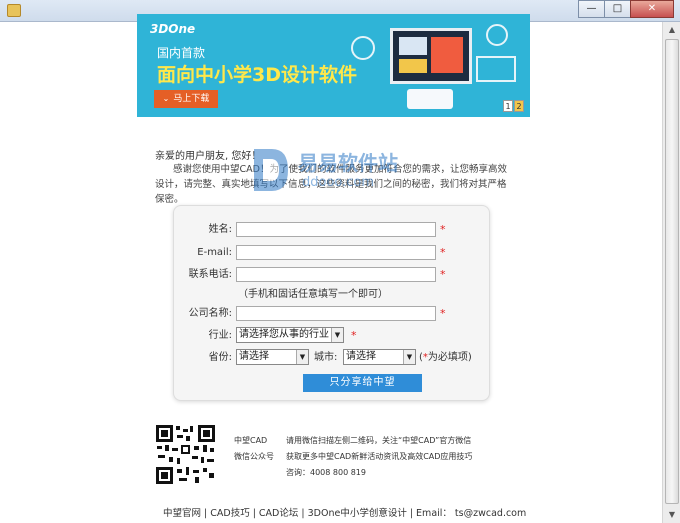 The image size is (680, 523). What do you see at coordinates (338, 182) in the screenshot?
I see `watermark-url: ddooo.com` at bounding box center [338, 182].